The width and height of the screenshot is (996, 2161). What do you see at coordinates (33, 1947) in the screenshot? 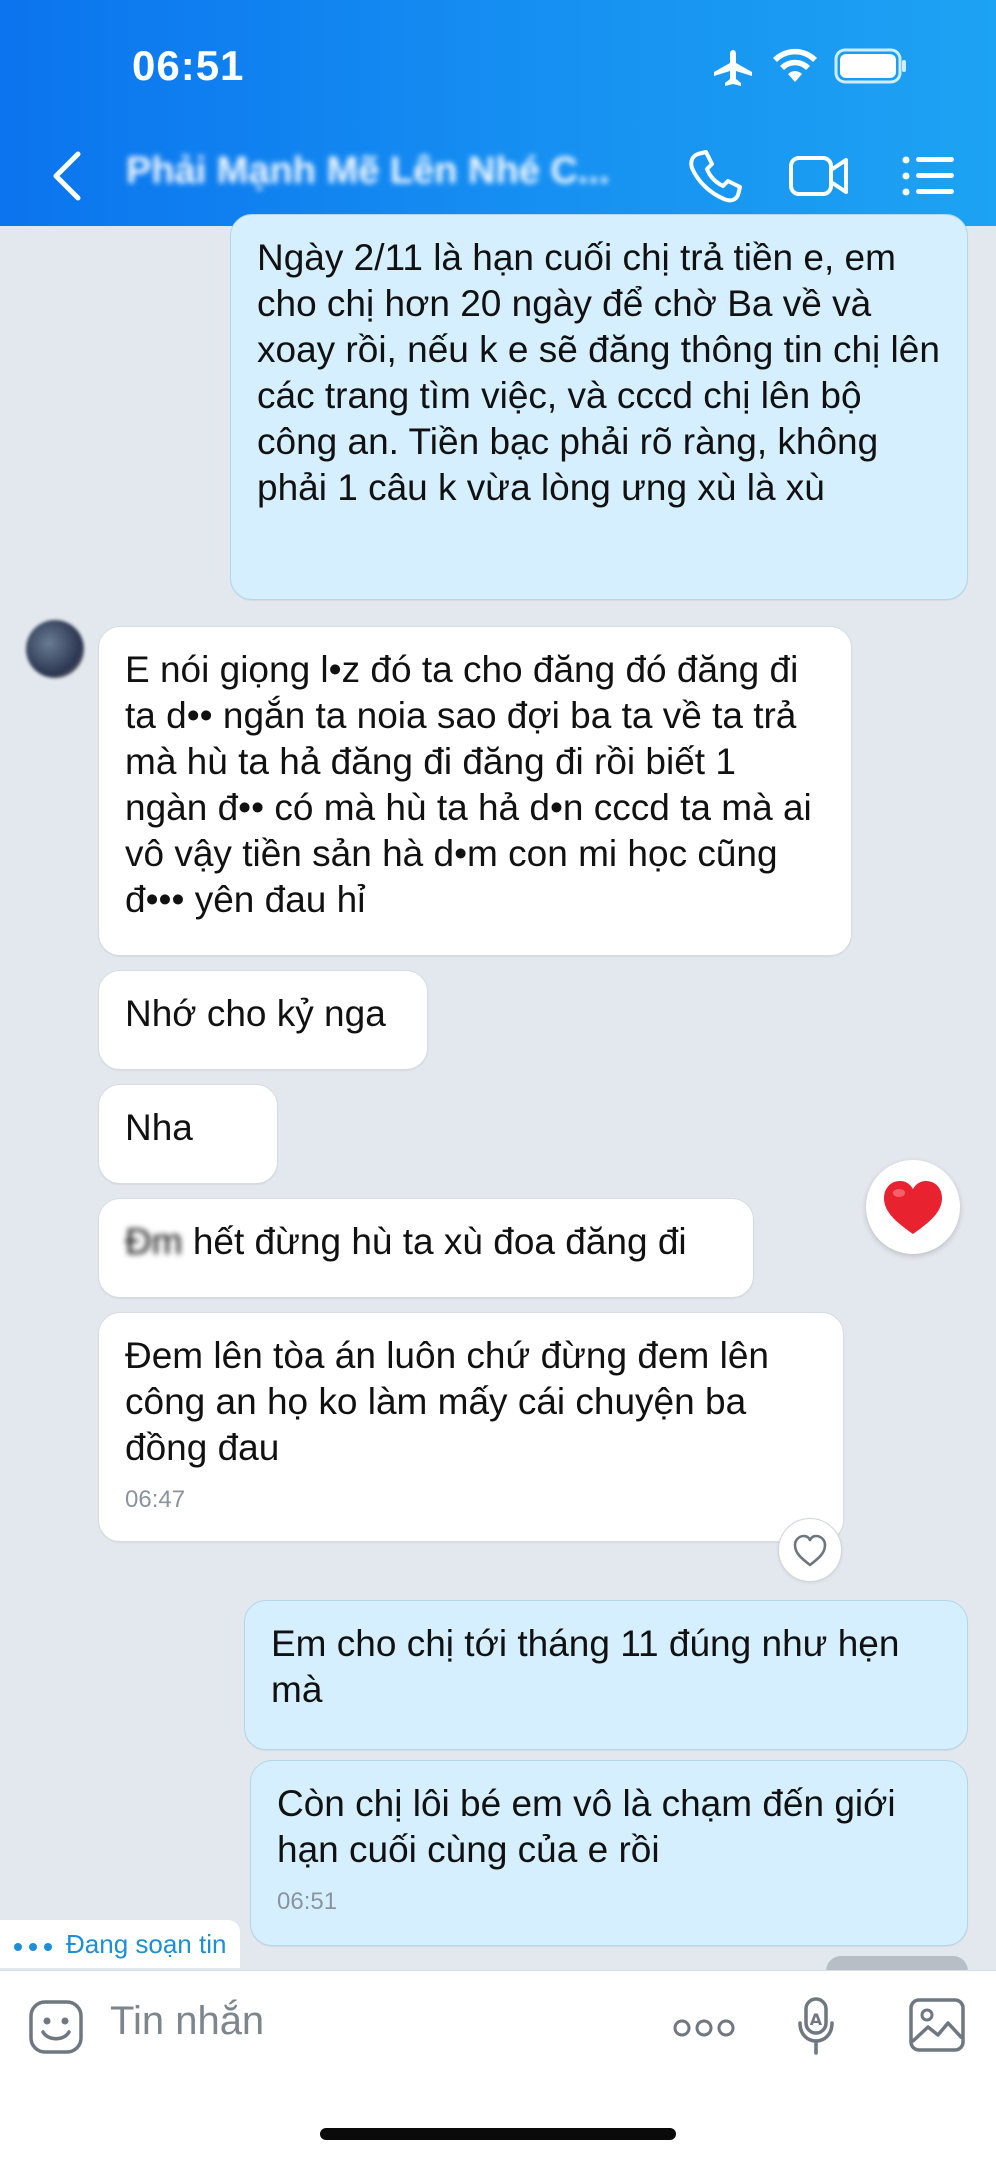
I see `typing-dots-icon` at bounding box center [33, 1947].